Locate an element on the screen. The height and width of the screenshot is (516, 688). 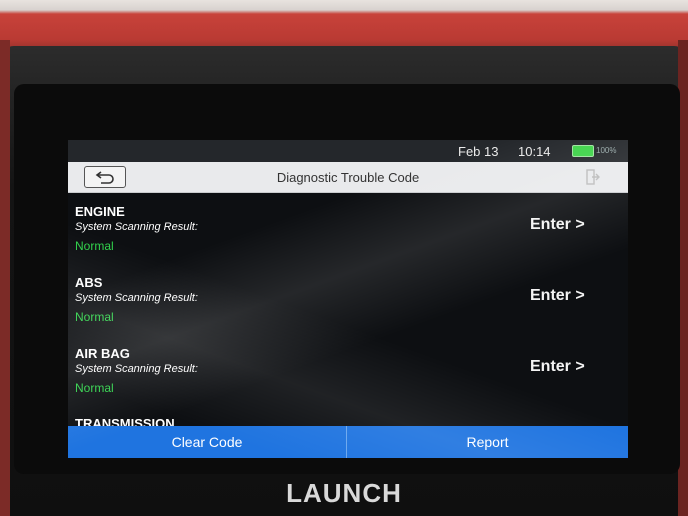
page-title: Diagnostic Trouble Code is located at coordinates (348, 177).